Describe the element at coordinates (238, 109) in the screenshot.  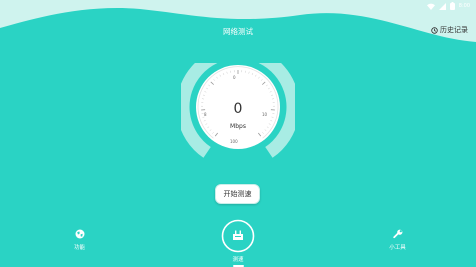
I see `speed-value: 0` at that location.